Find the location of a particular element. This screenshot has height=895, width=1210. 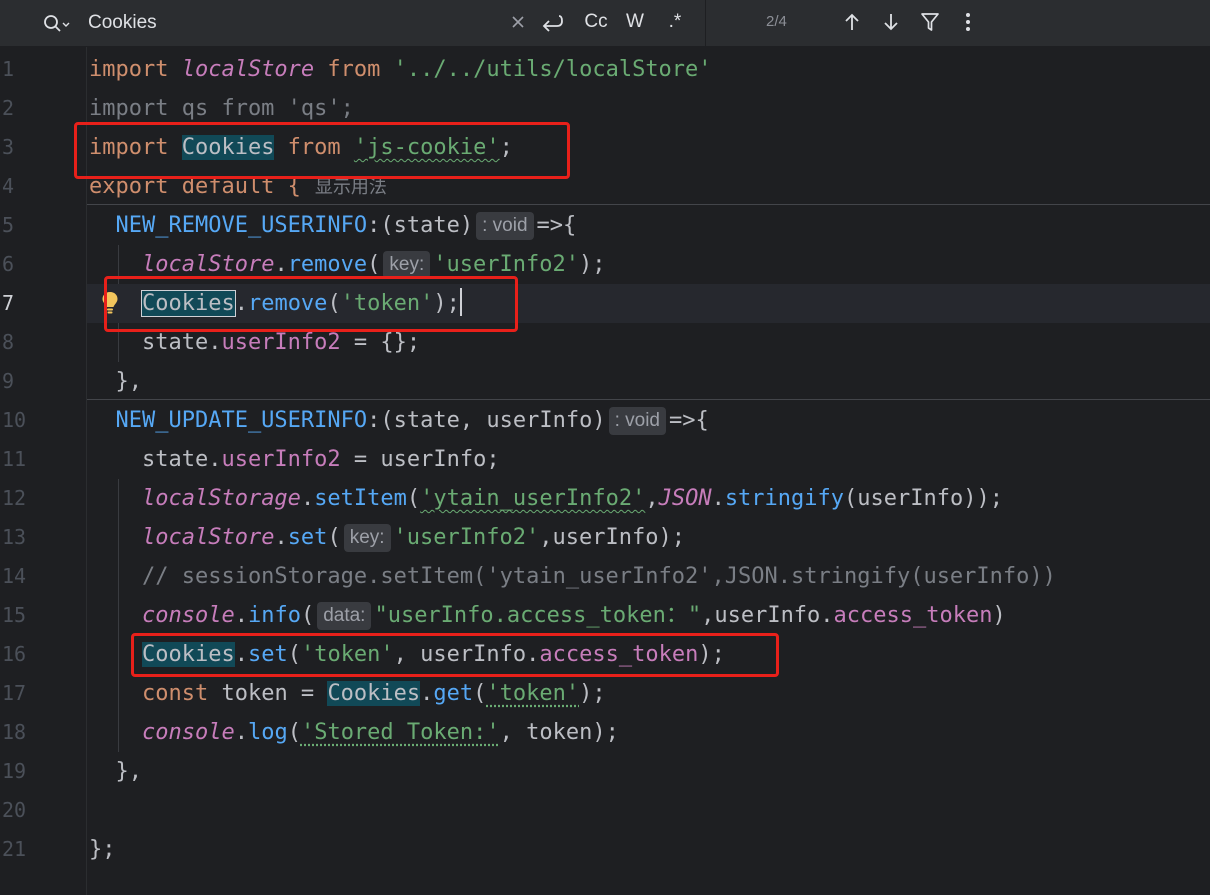

toolbar-divider is located at coordinates (705, 23).